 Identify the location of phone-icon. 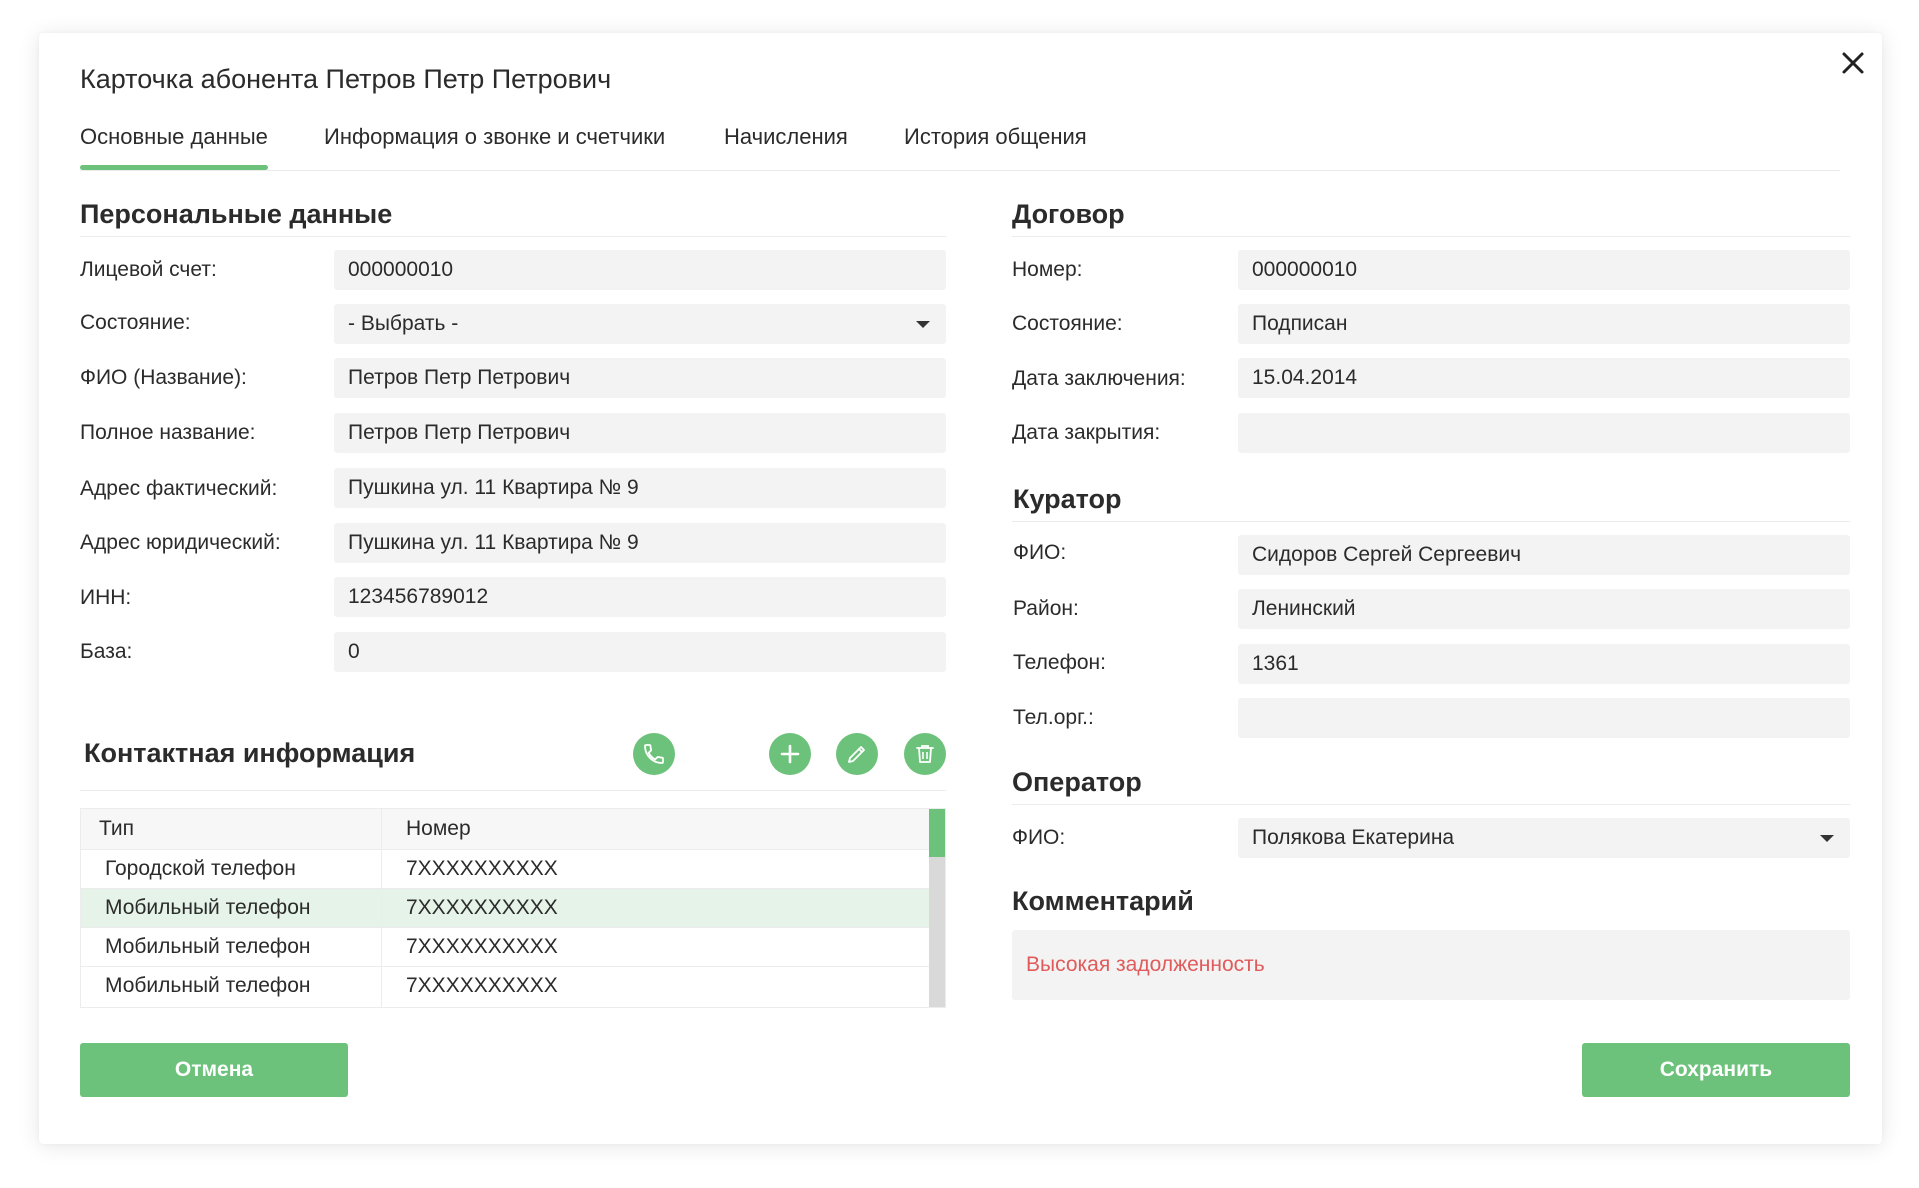
(654, 754).